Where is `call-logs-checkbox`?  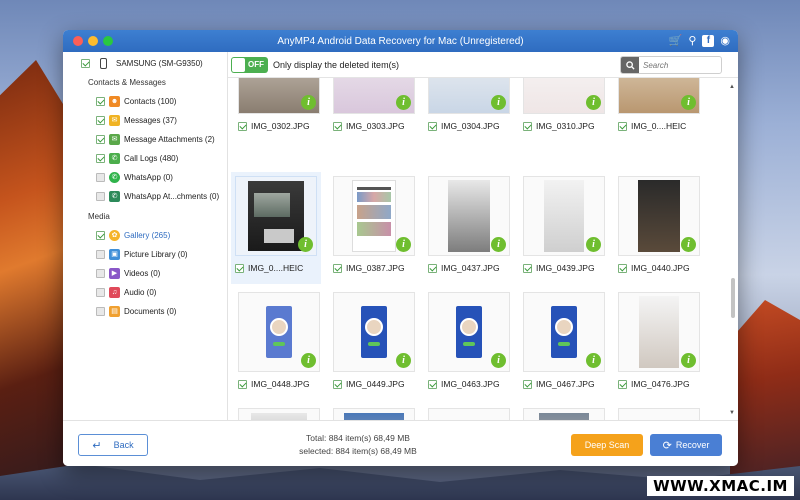 call-logs-checkbox is located at coordinates (100, 158).